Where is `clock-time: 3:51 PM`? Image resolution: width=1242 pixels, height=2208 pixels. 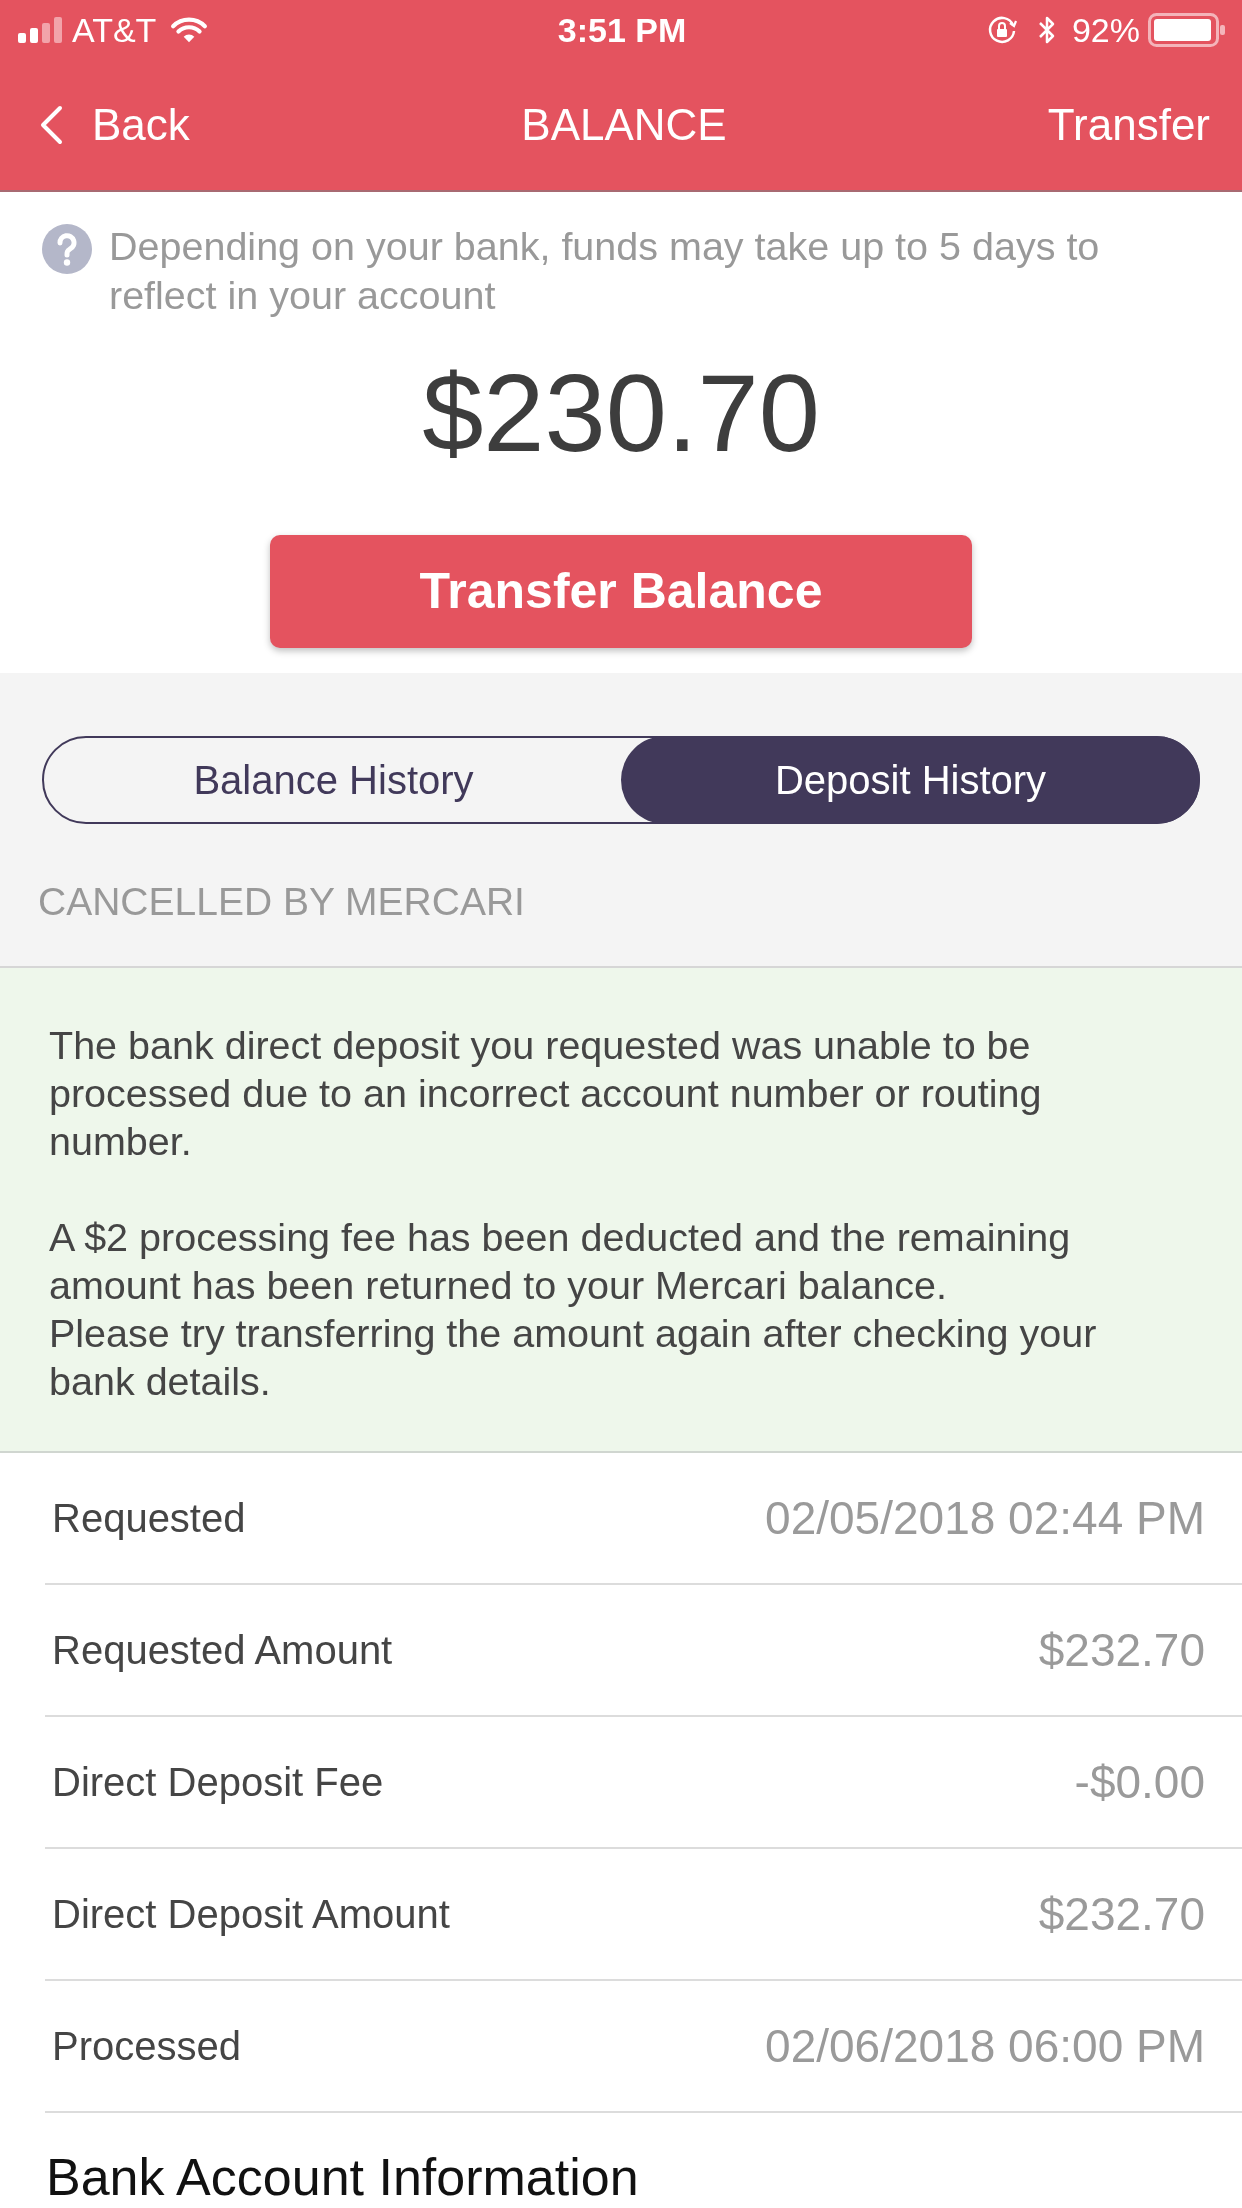 clock-time: 3:51 PM is located at coordinates (622, 30).